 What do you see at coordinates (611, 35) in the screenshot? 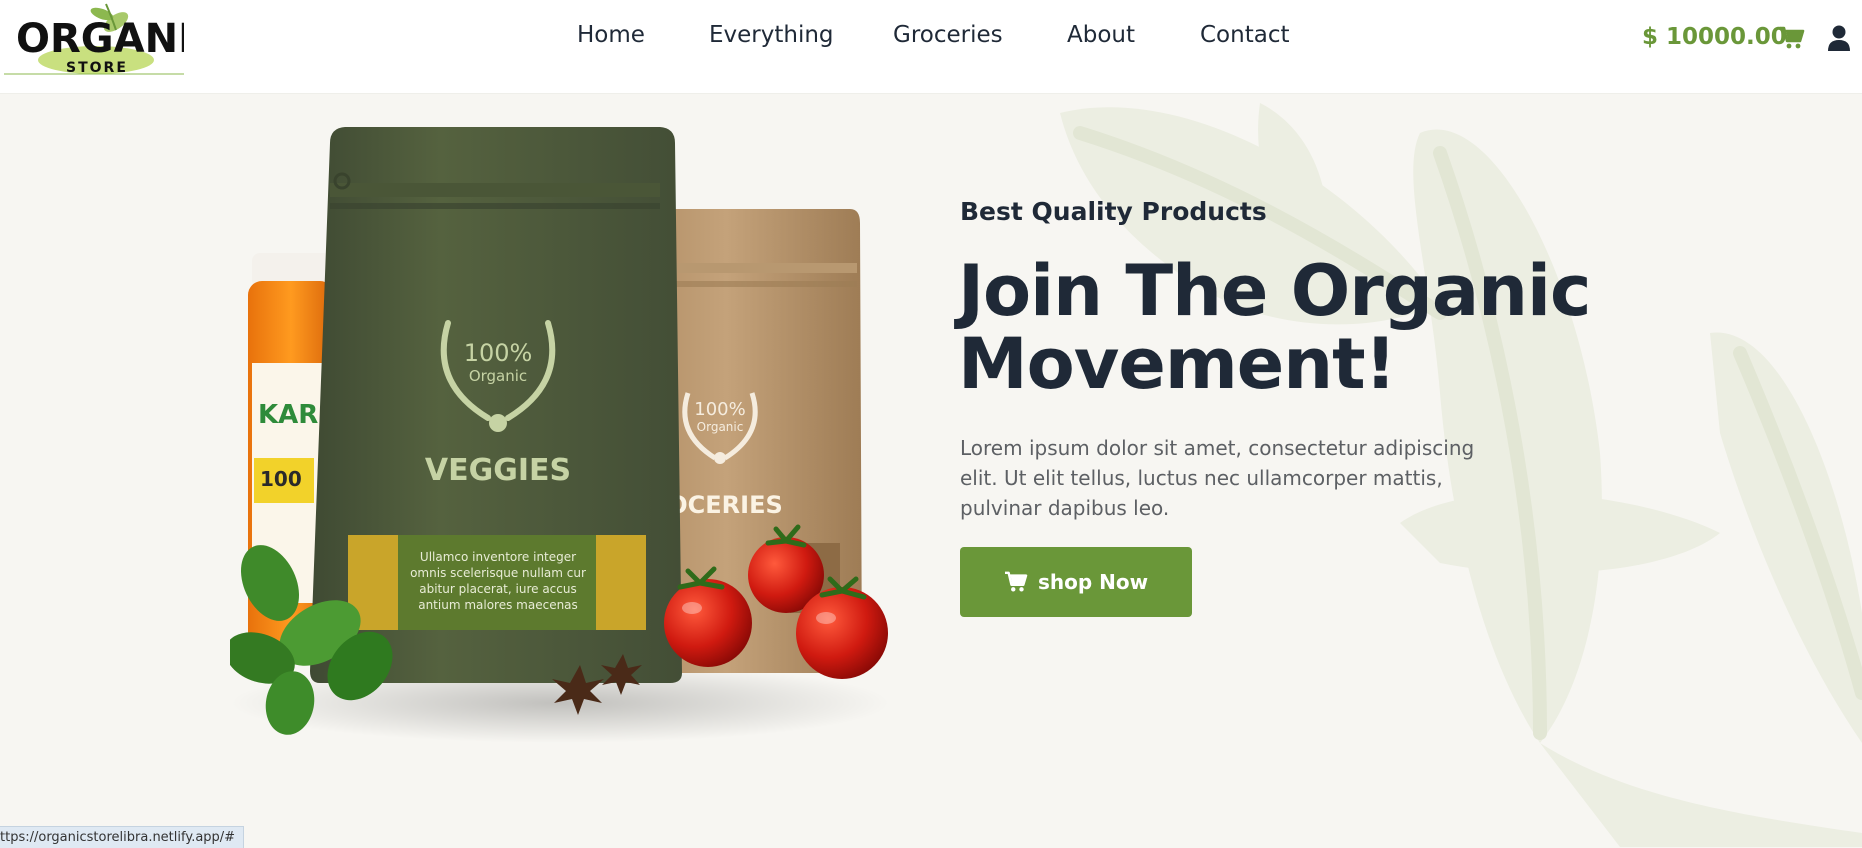
I see `nav-home: Home` at bounding box center [611, 35].